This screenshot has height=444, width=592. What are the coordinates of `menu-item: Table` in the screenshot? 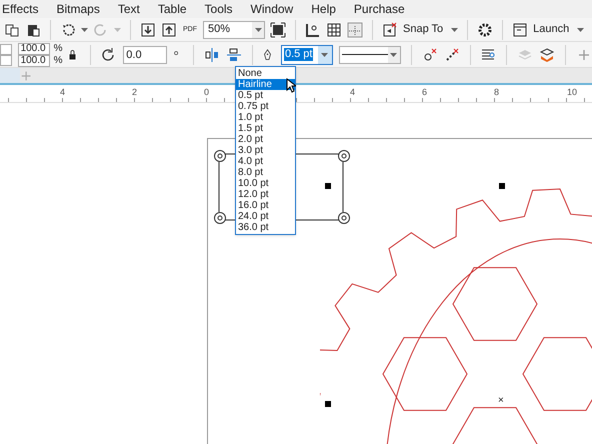 It's located at (172, 9).